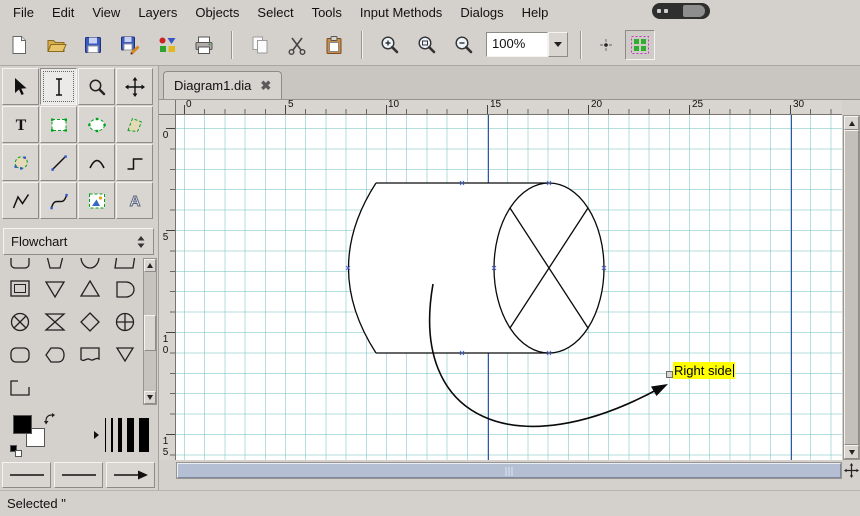 This screenshot has height=516, width=860. Describe the element at coordinates (401, 12) in the screenshot. I see `menu-input-methods: Input Methods` at that location.